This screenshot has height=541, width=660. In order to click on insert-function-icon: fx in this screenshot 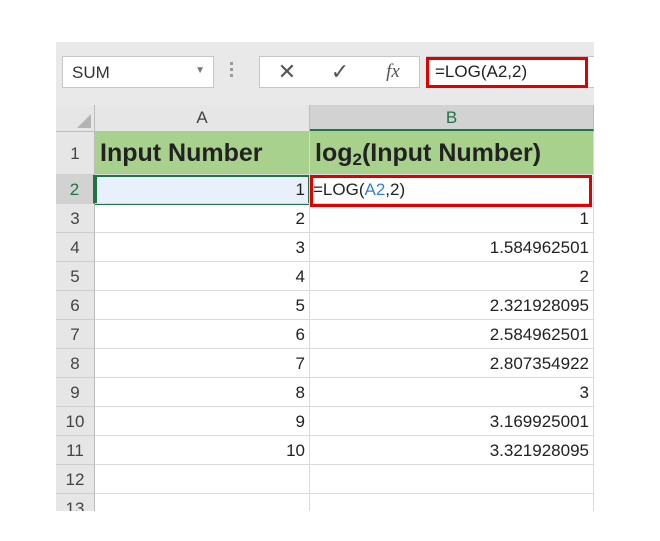, I will do `click(393, 72)`.